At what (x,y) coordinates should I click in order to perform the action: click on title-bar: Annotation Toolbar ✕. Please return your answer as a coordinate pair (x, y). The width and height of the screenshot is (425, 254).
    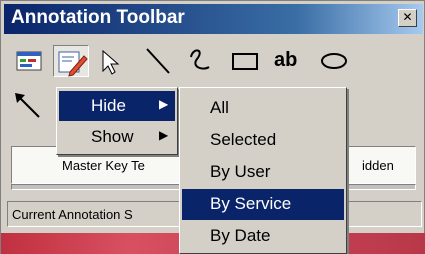
    Looking at the image, I should click on (213, 19).